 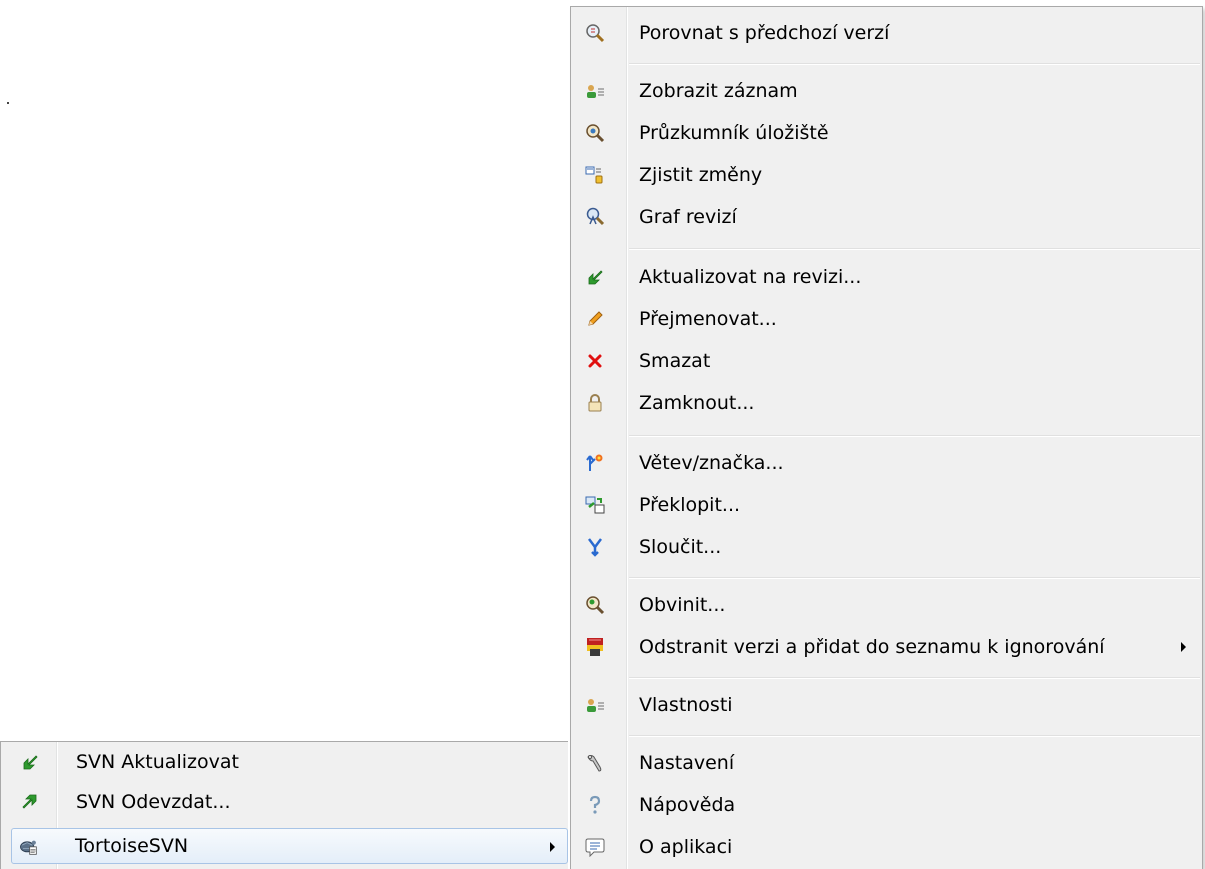 I want to click on branch-tag-icon, so click(x=595, y=463).